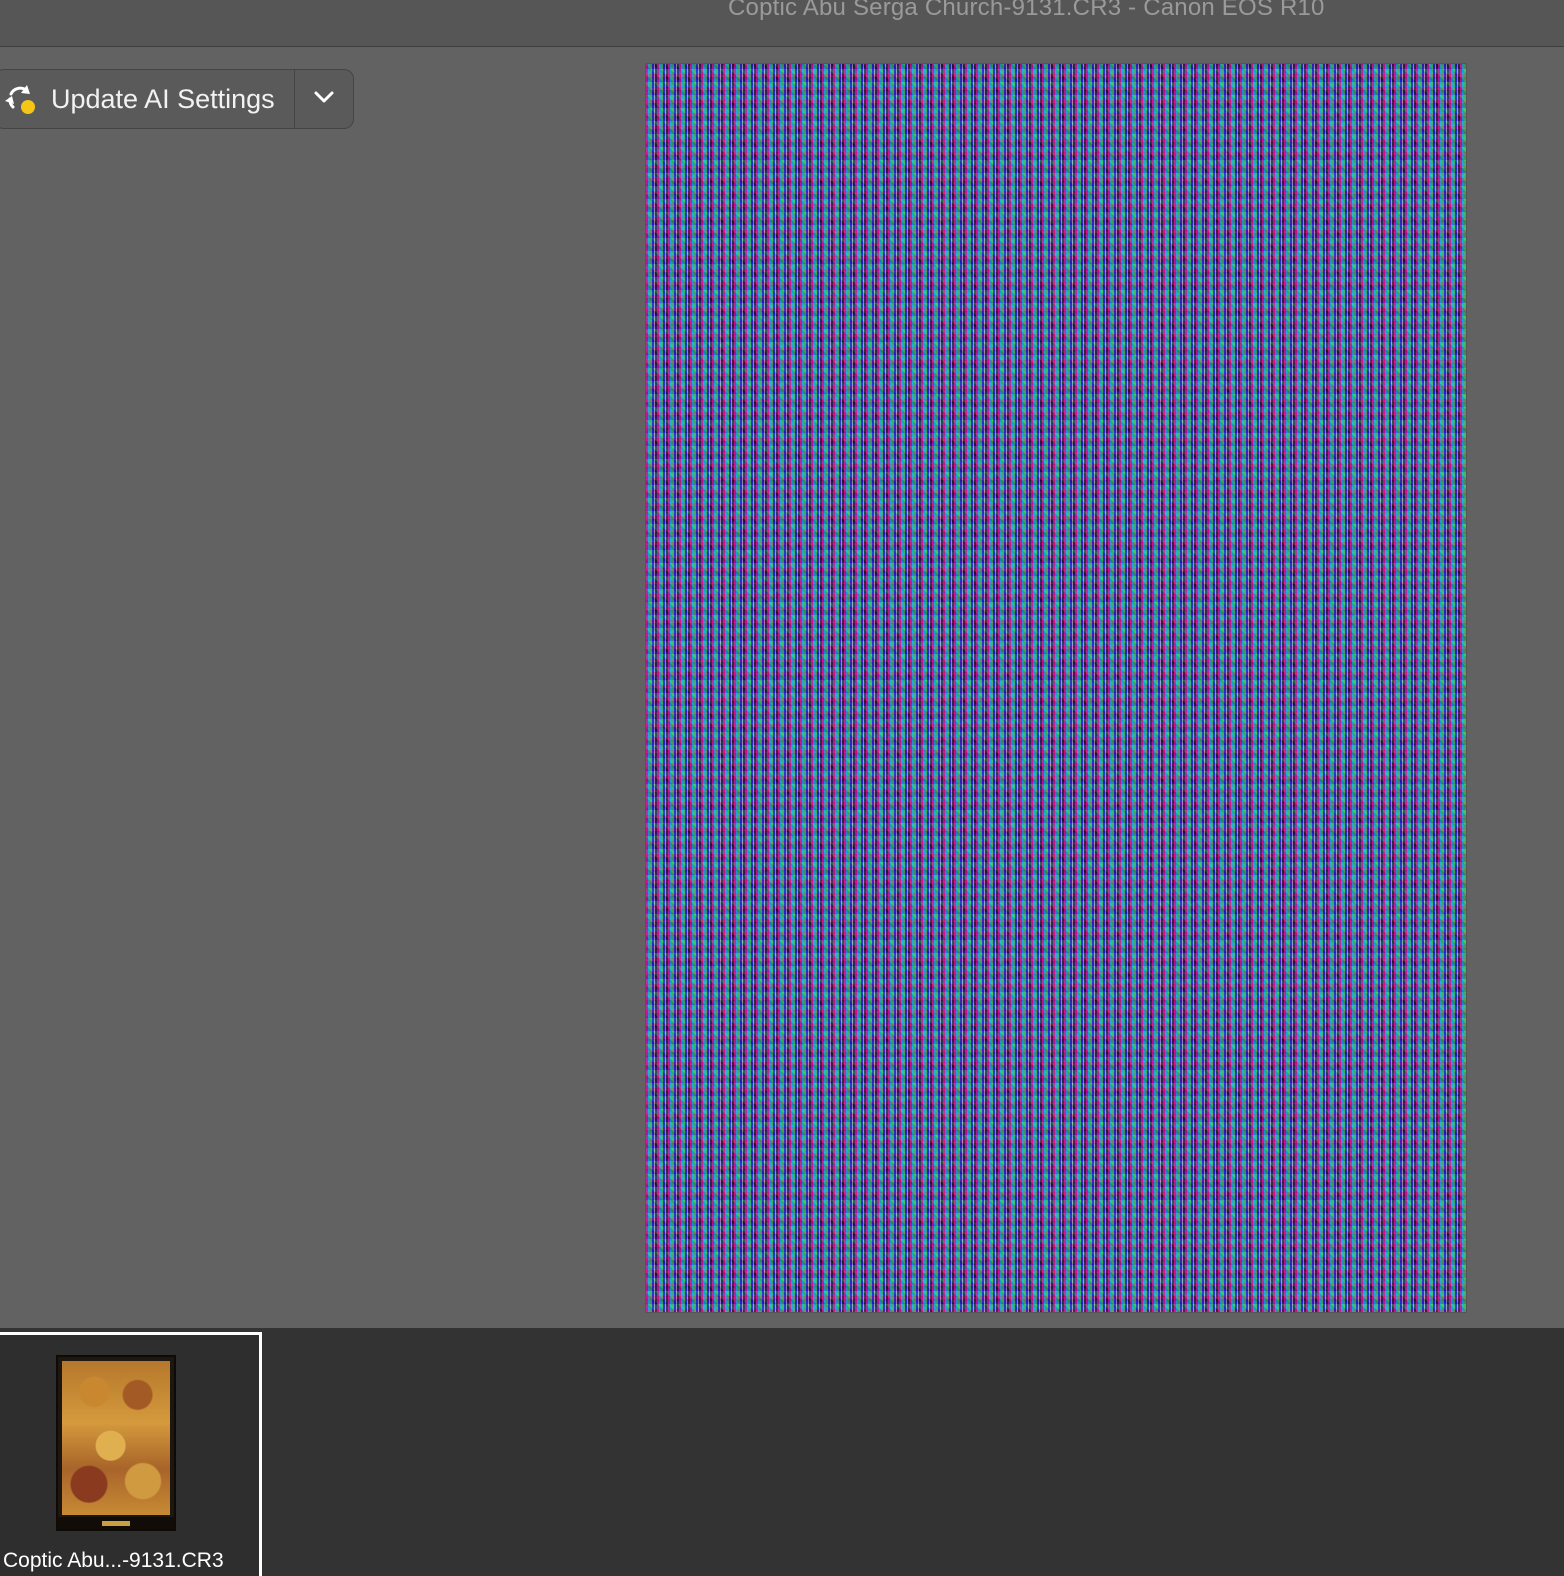 The width and height of the screenshot is (1564, 1576). Describe the element at coordinates (116, 1443) in the screenshot. I see `thumbnail-image` at that location.